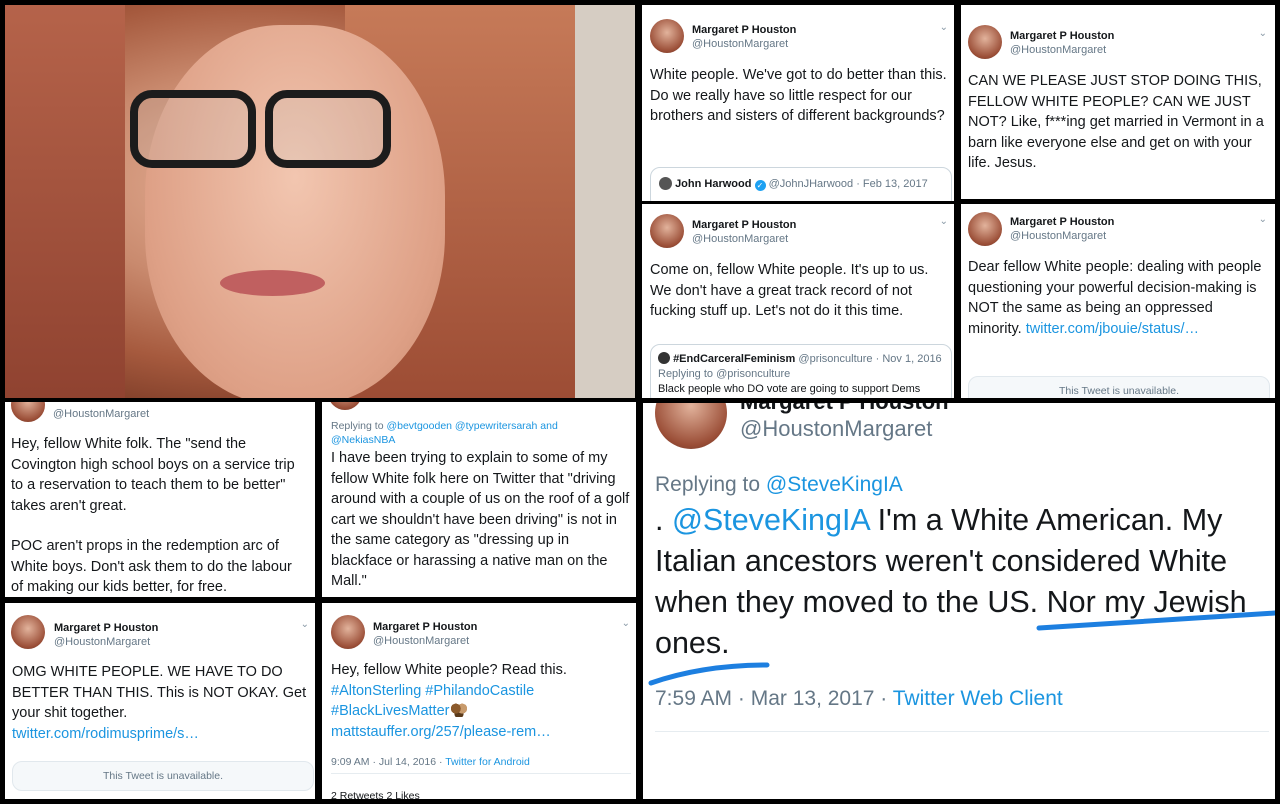  Describe the element at coordinates (65, 201) in the screenshot. I see `photo-hair-left` at that location.